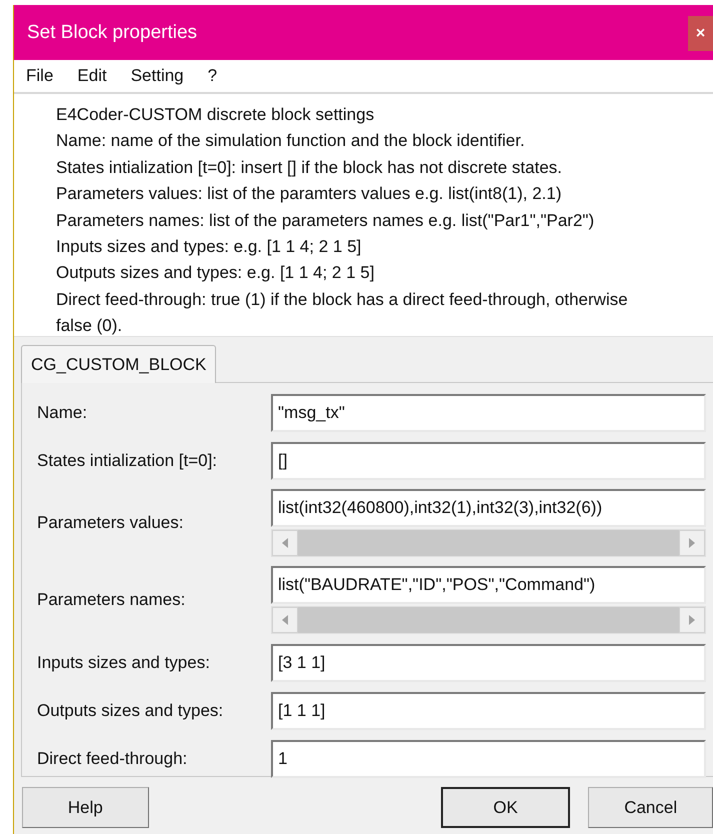 The width and height of the screenshot is (713, 834). Describe the element at coordinates (163, 76) in the screenshot. I see `menu-item: Setting` at that location.